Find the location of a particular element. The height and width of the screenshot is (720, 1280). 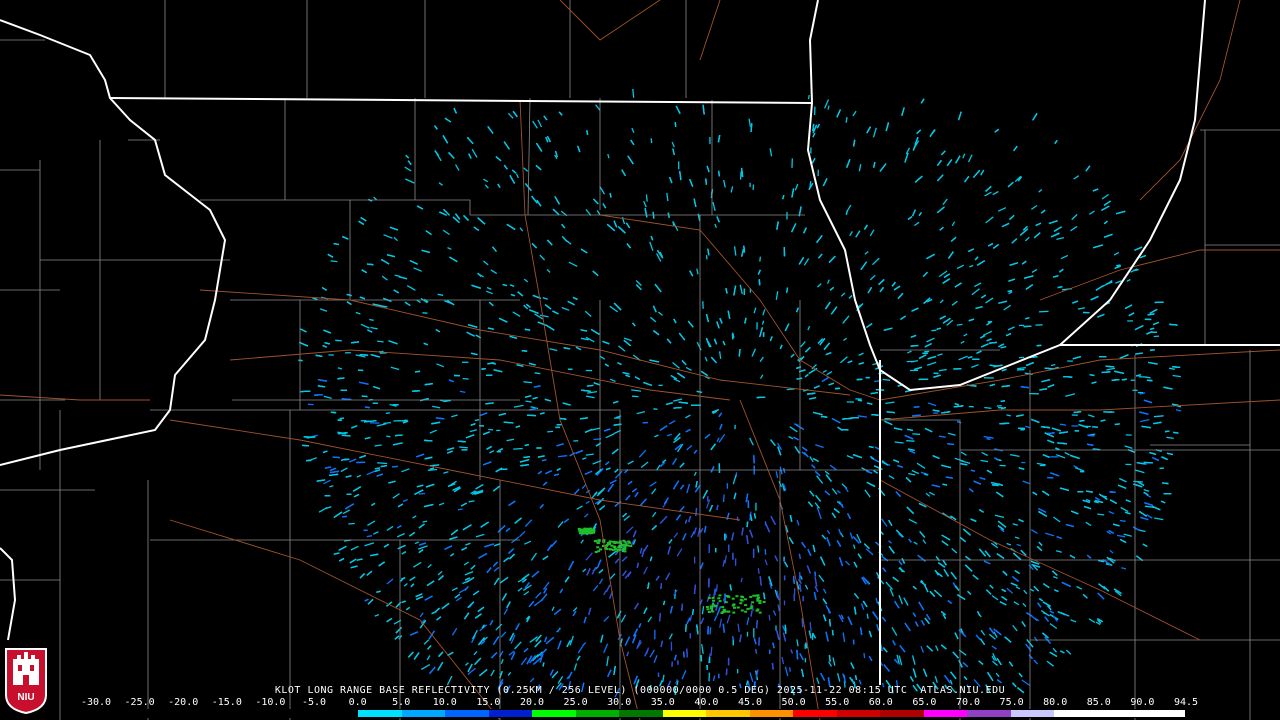

scale-tick-label: 75.0 is located at coordinates (1011, 702).